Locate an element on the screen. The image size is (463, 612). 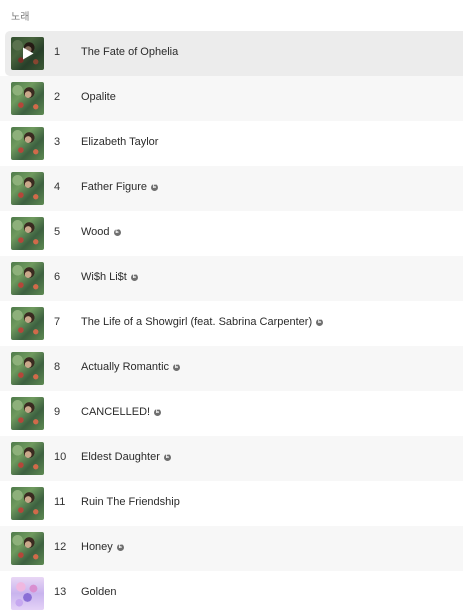
track-title-group: Eldest Daughter E is located at coordinates (126, 457).